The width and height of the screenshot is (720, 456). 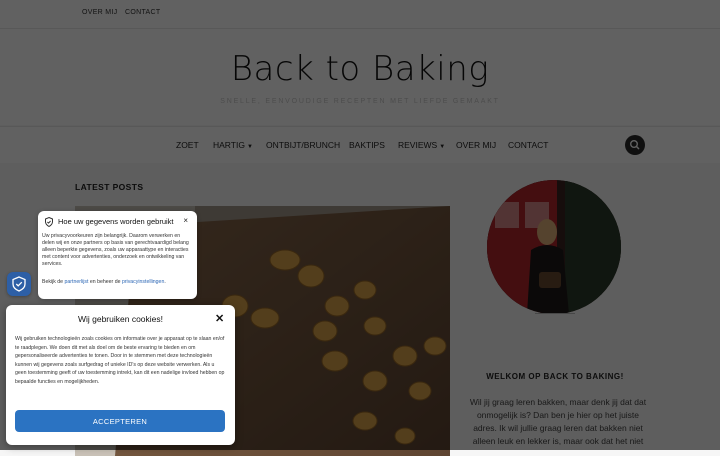 I want to click on top-bar: OVER MIJ CONTACT, so click(x=360, y=14).